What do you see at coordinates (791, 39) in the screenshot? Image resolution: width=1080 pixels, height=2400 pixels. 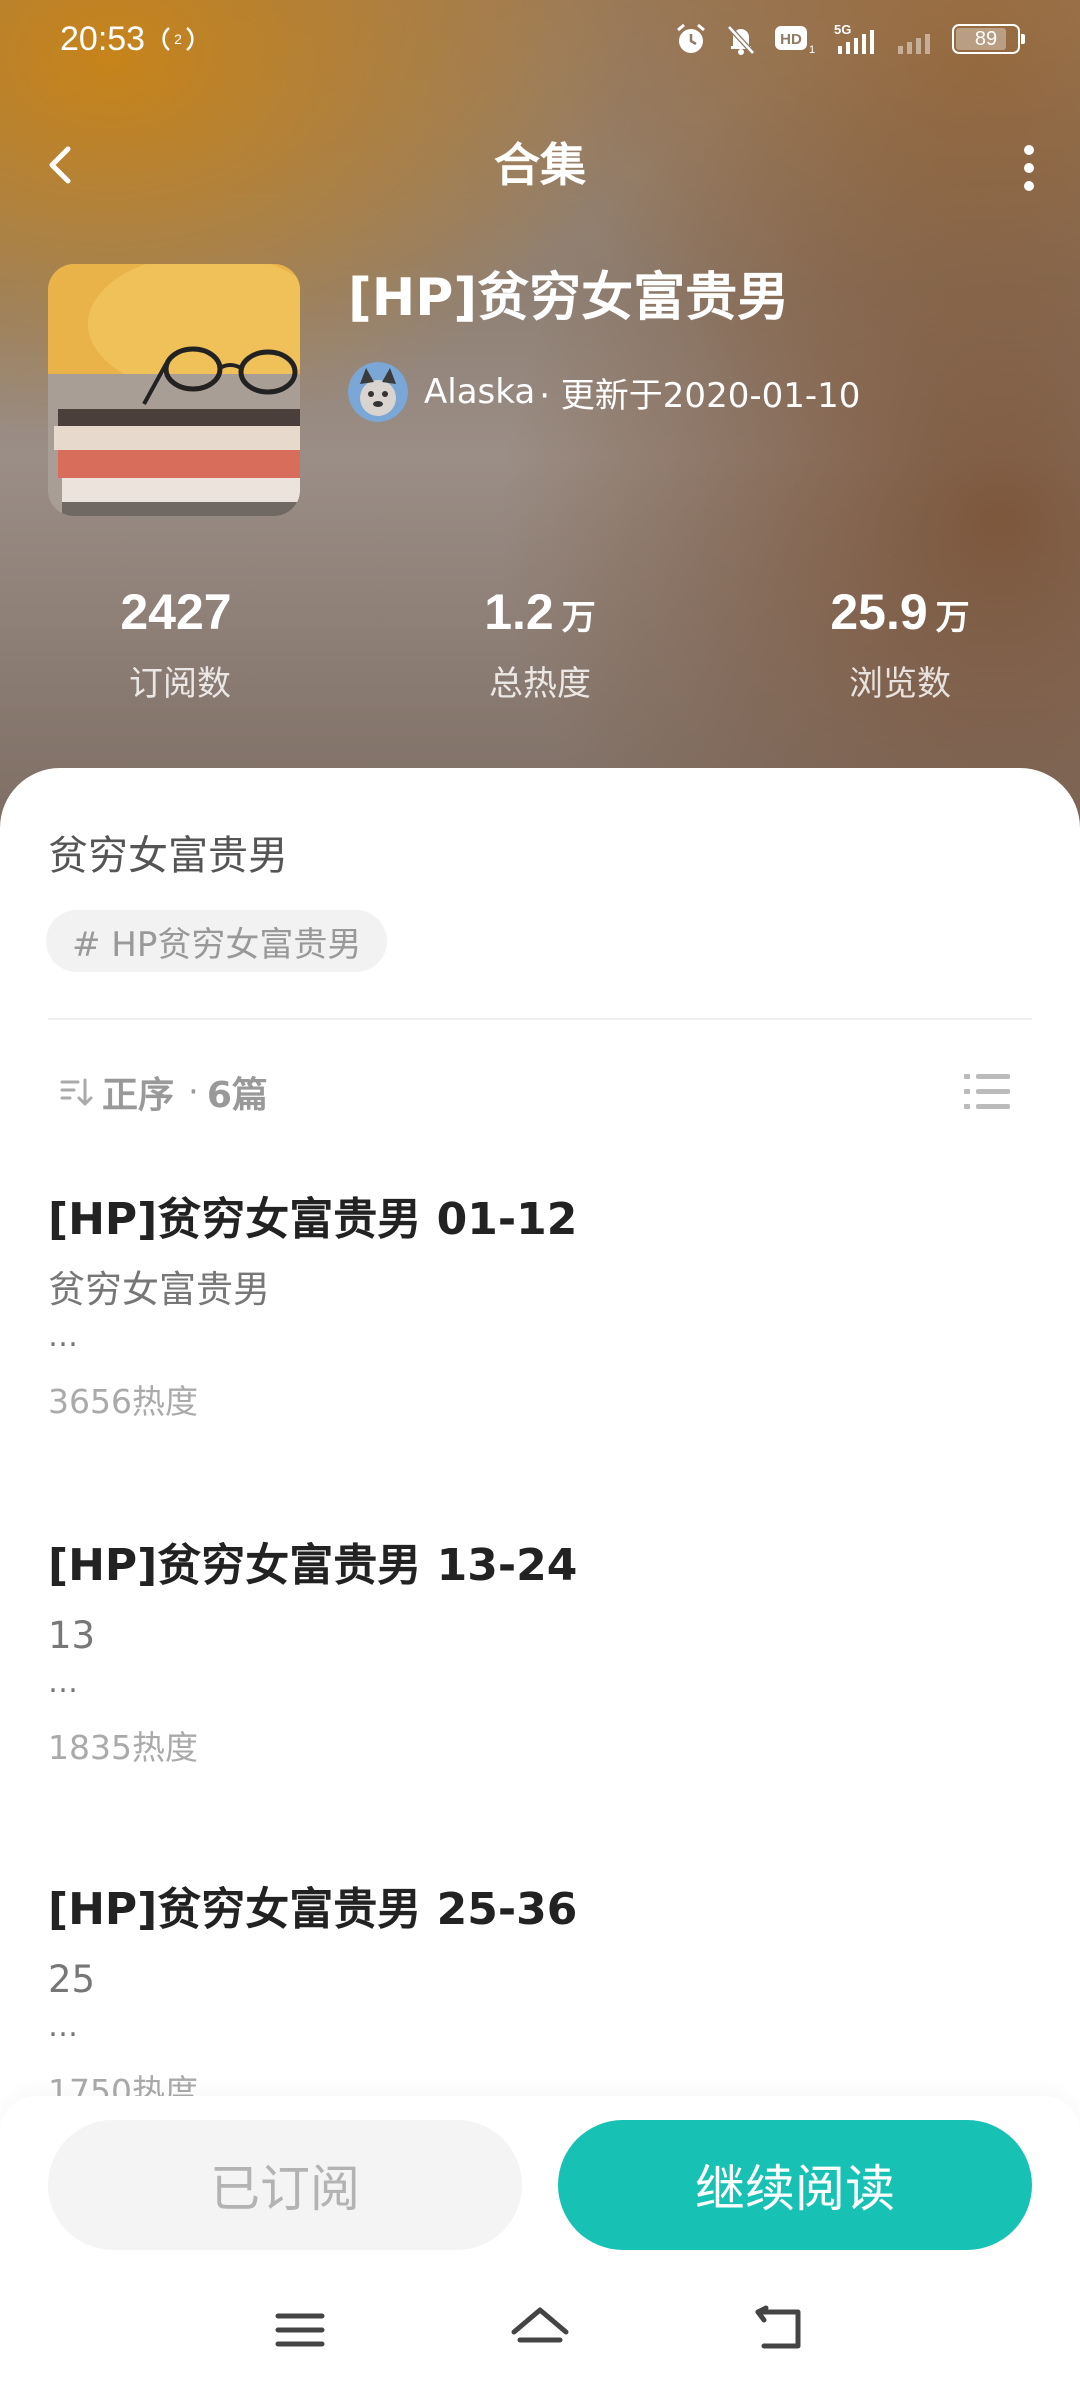 I see `svg-text: HD` at bounding box center [791, 39].